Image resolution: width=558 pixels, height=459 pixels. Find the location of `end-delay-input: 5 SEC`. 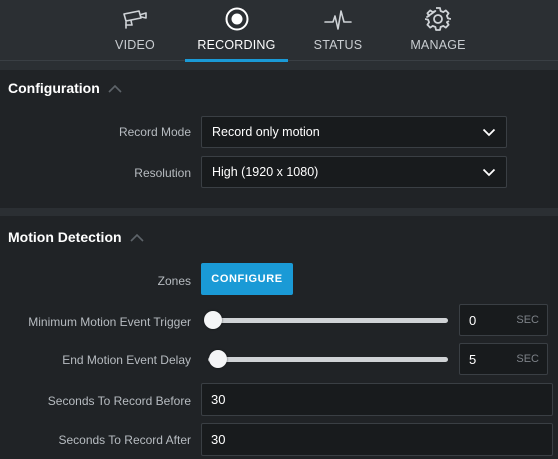

end-delay-input: 5 SEC is located at coordinates (503, 359).